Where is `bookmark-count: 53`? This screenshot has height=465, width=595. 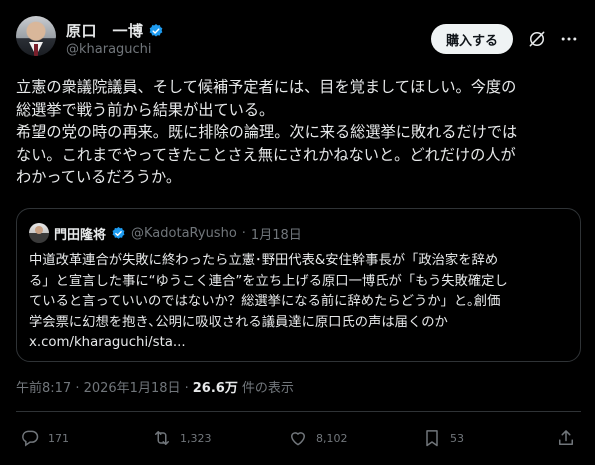
bookmark-count: 53 is located at coordinates (457, 438).